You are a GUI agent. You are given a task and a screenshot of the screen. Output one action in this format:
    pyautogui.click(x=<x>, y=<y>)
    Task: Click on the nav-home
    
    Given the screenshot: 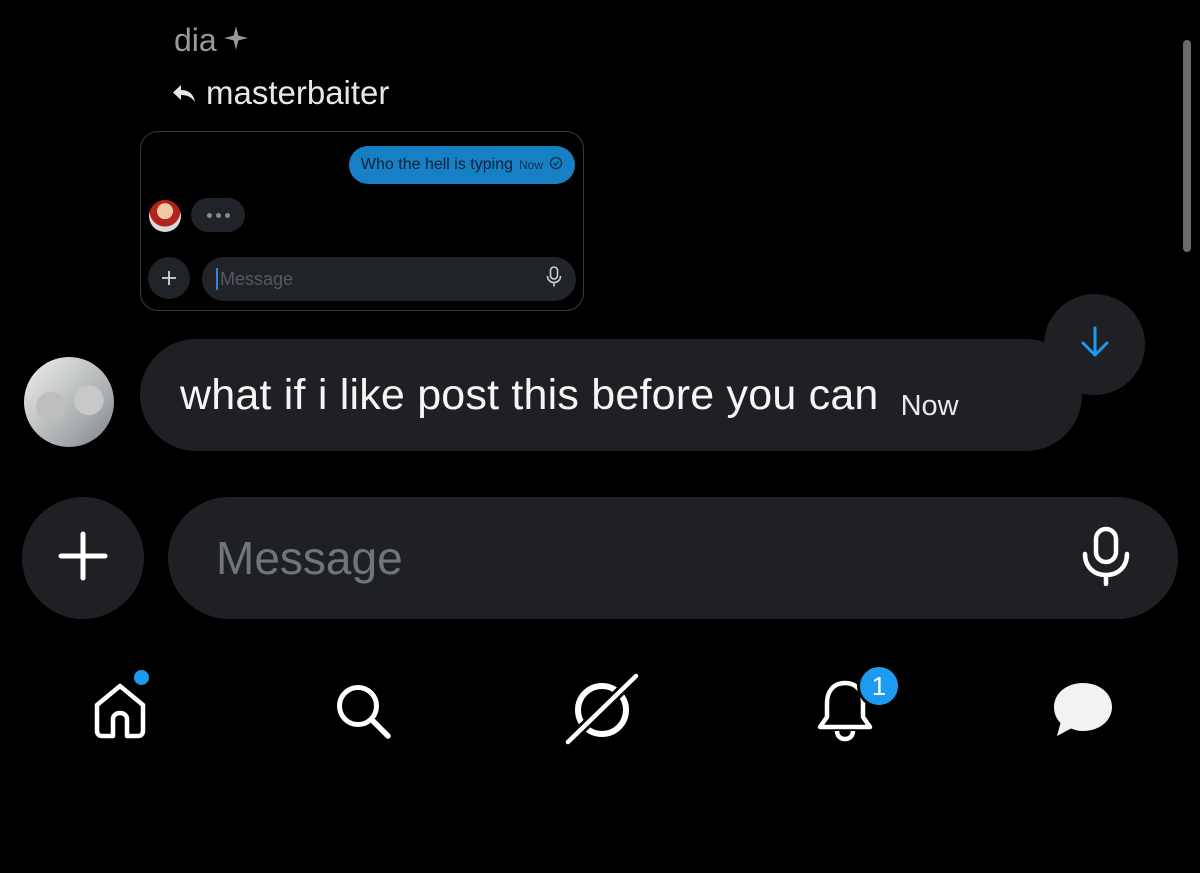 What is the action you would take?
    pyautogui.click(x=120, y=711)
    